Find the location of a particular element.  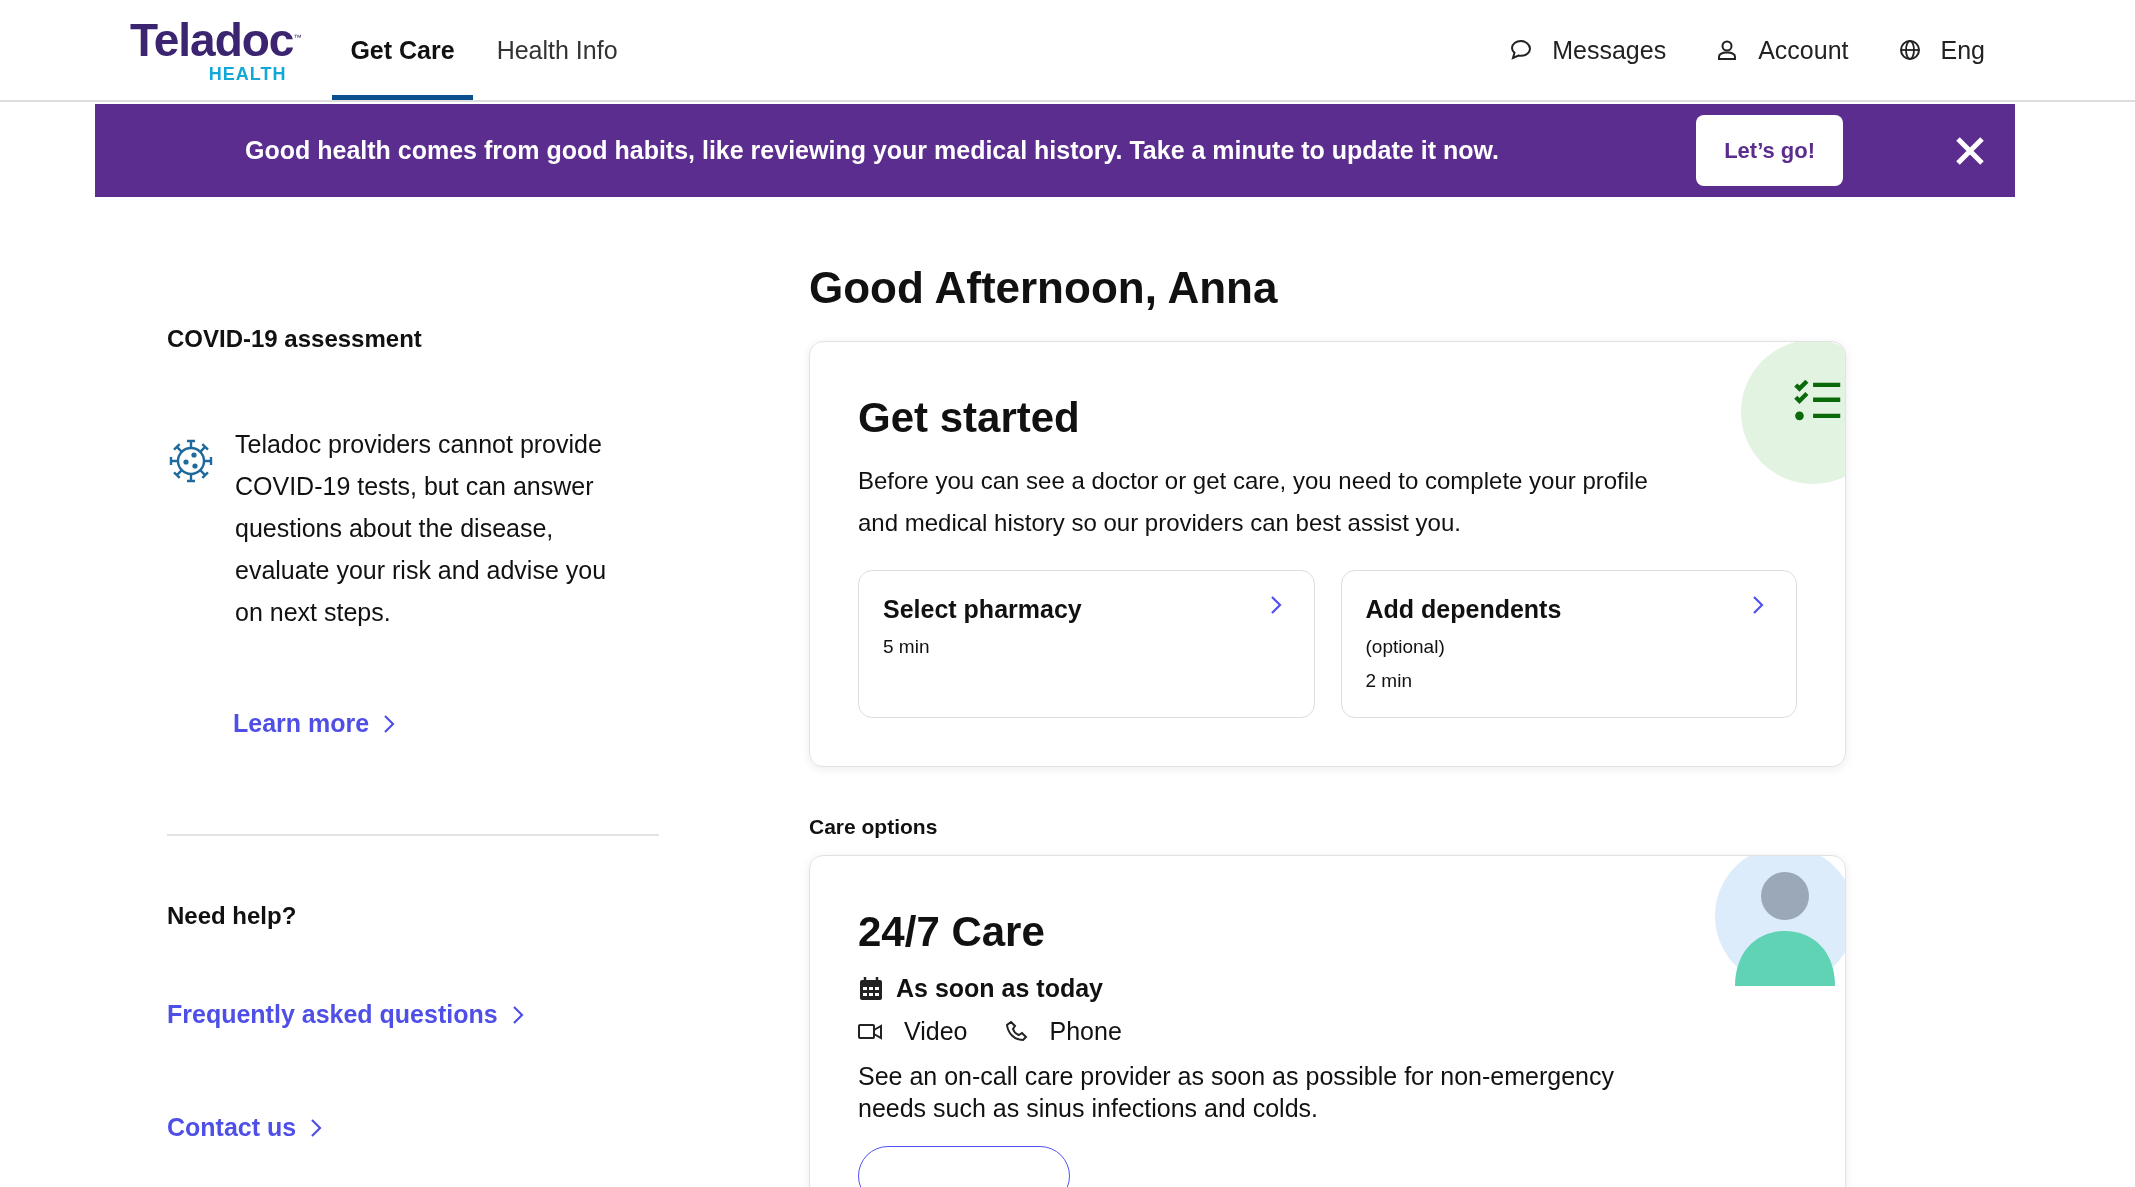

task-card: Select pharmacy 5 min is located at coordinates (1086, 644).